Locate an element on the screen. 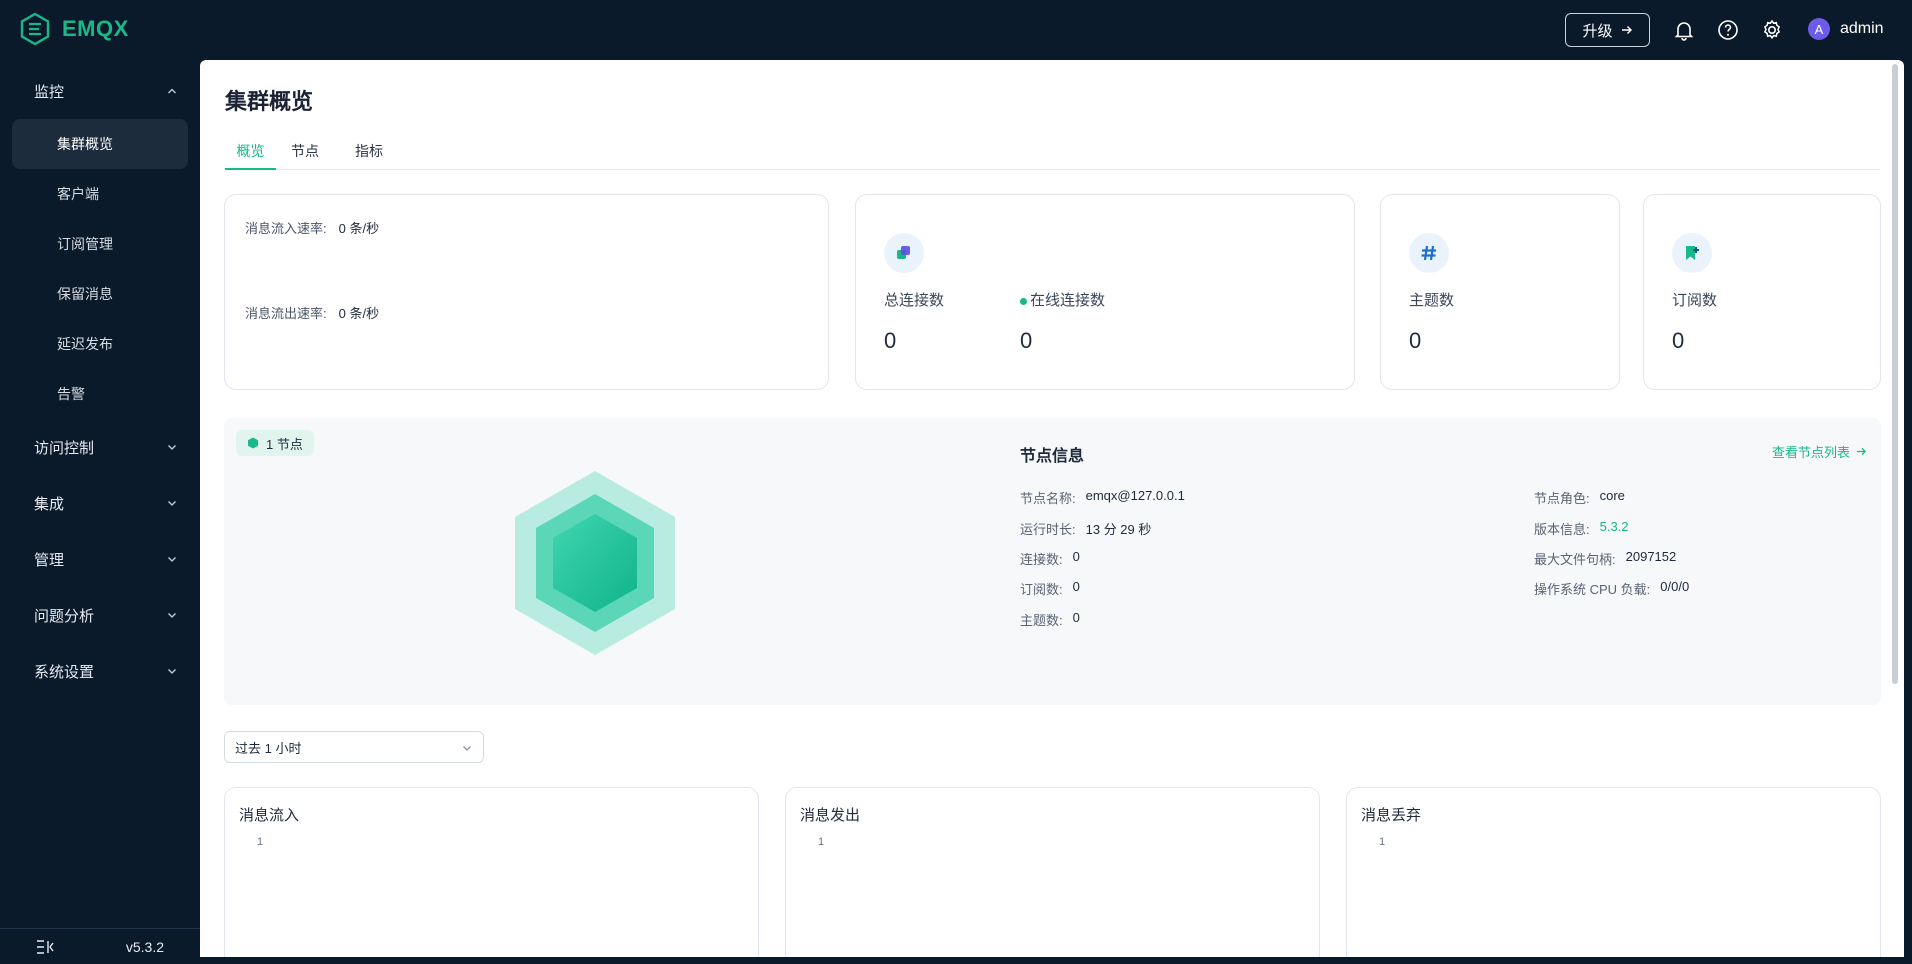 This screenshot has width=1912, height=964. kv-label: 节点角色: is located at coordinates (1562, 498).